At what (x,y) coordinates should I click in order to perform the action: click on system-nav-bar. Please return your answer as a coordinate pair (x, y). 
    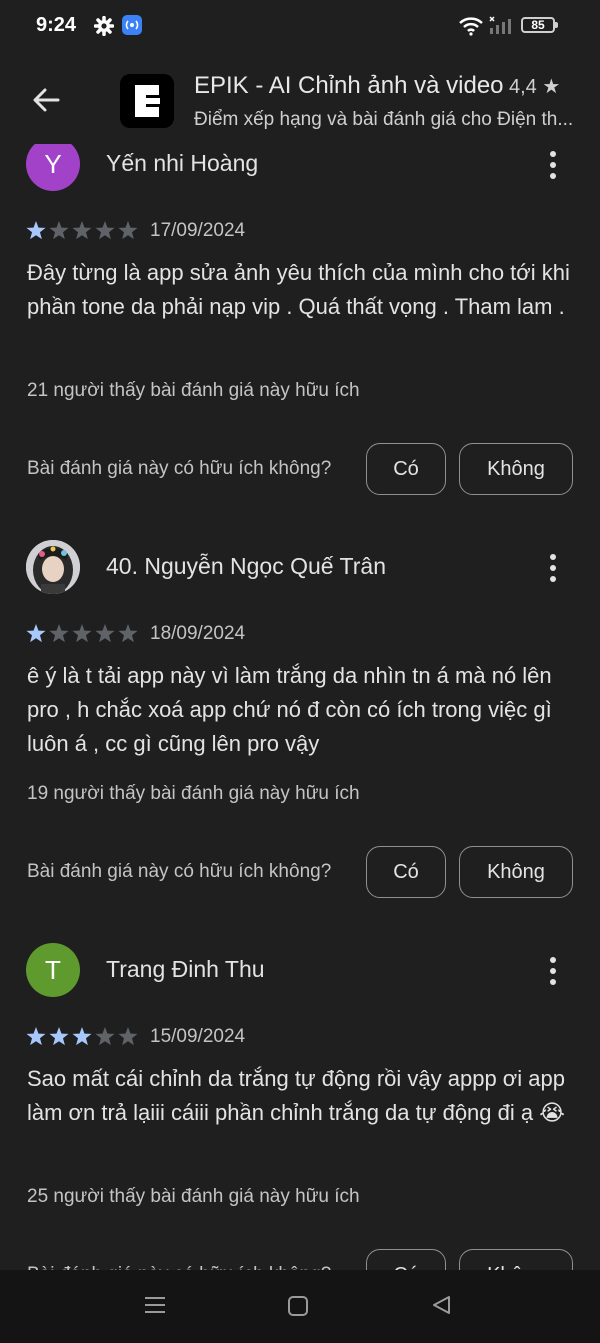
    Looking at the image, I should click on (300, 1306).